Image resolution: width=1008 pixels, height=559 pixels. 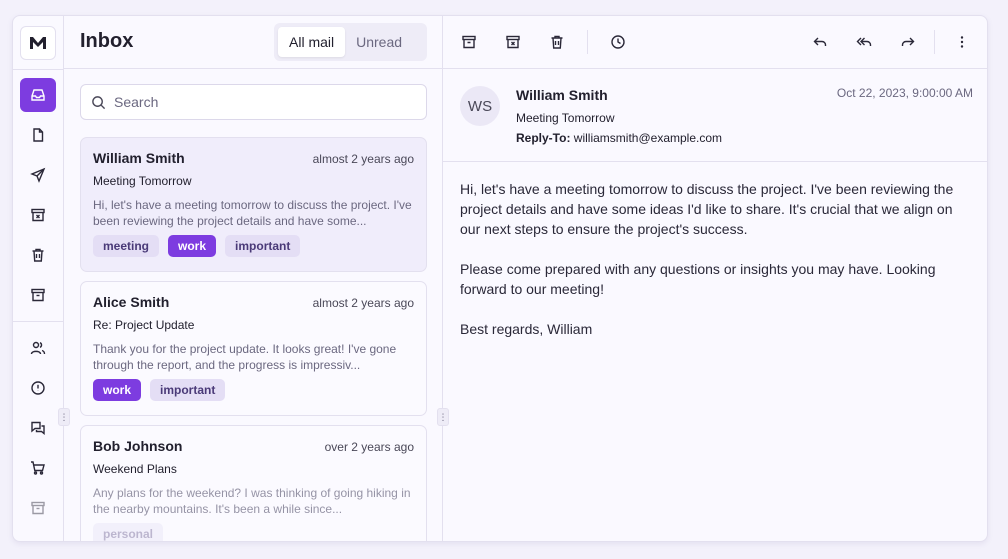 What do you see at coordinates (139, 158) in the screenshot?
I see `sender-name: William Smith` at bounding box center [139, 158].